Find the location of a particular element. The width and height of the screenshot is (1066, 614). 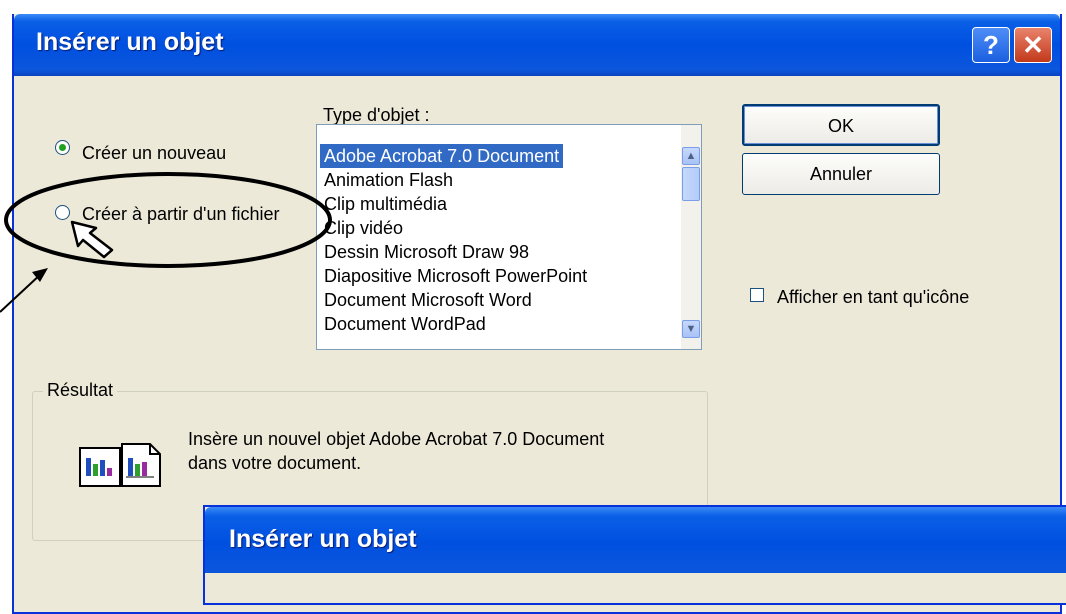

highlight-ellipse is located at coordinates (168, 220).